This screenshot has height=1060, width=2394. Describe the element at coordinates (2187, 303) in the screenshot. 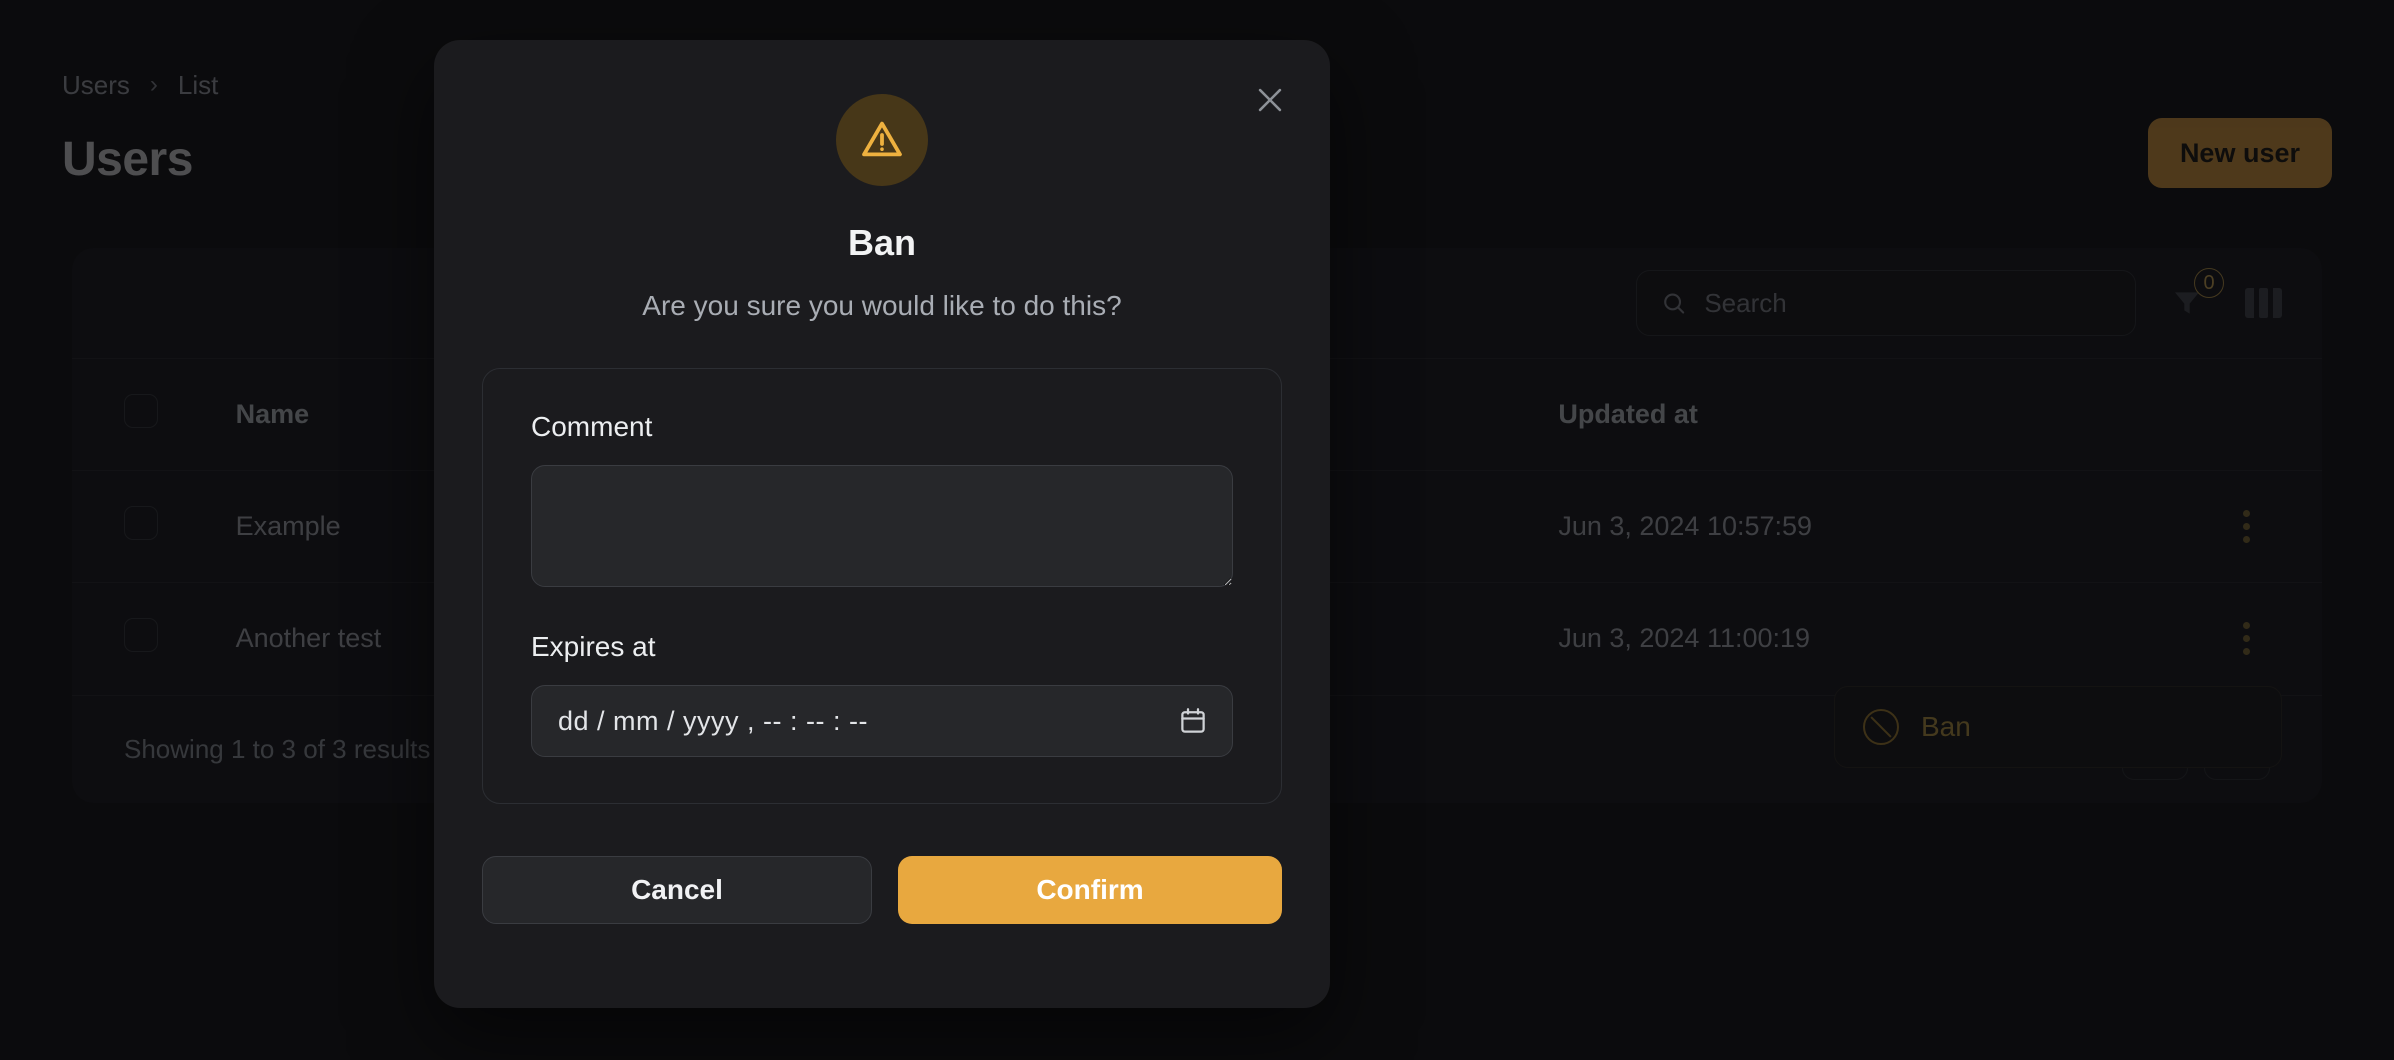

I see `filter-funnel-icon` at that location.